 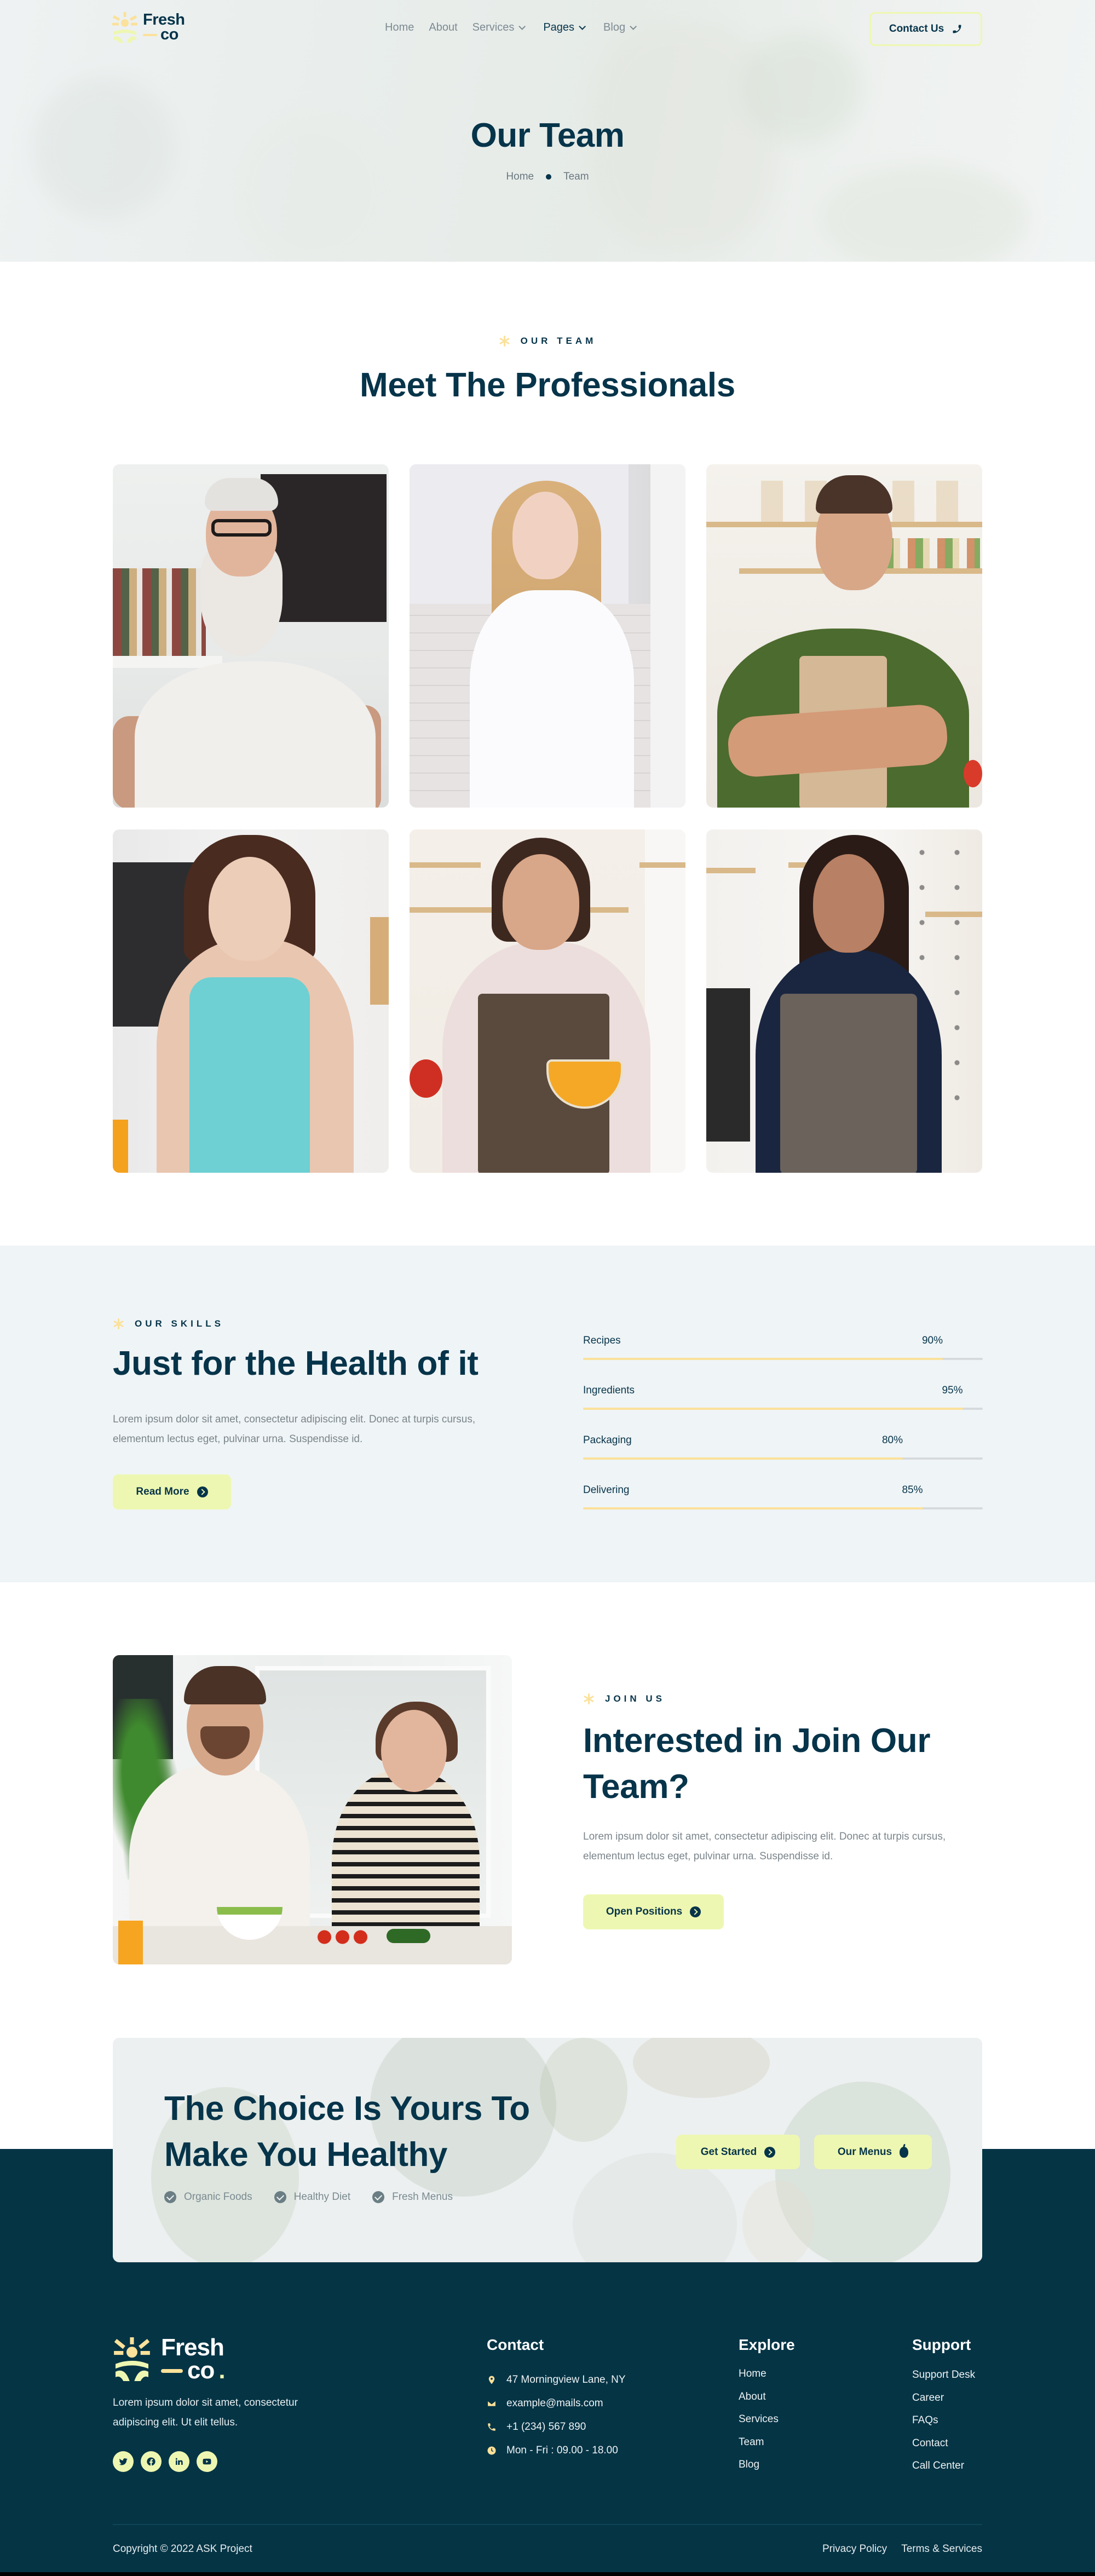 What do you see at coordinates (296, 1363) in the screenshot?
I see `skills-title: Just for the Health of it` at bounding box center [296, 1363].